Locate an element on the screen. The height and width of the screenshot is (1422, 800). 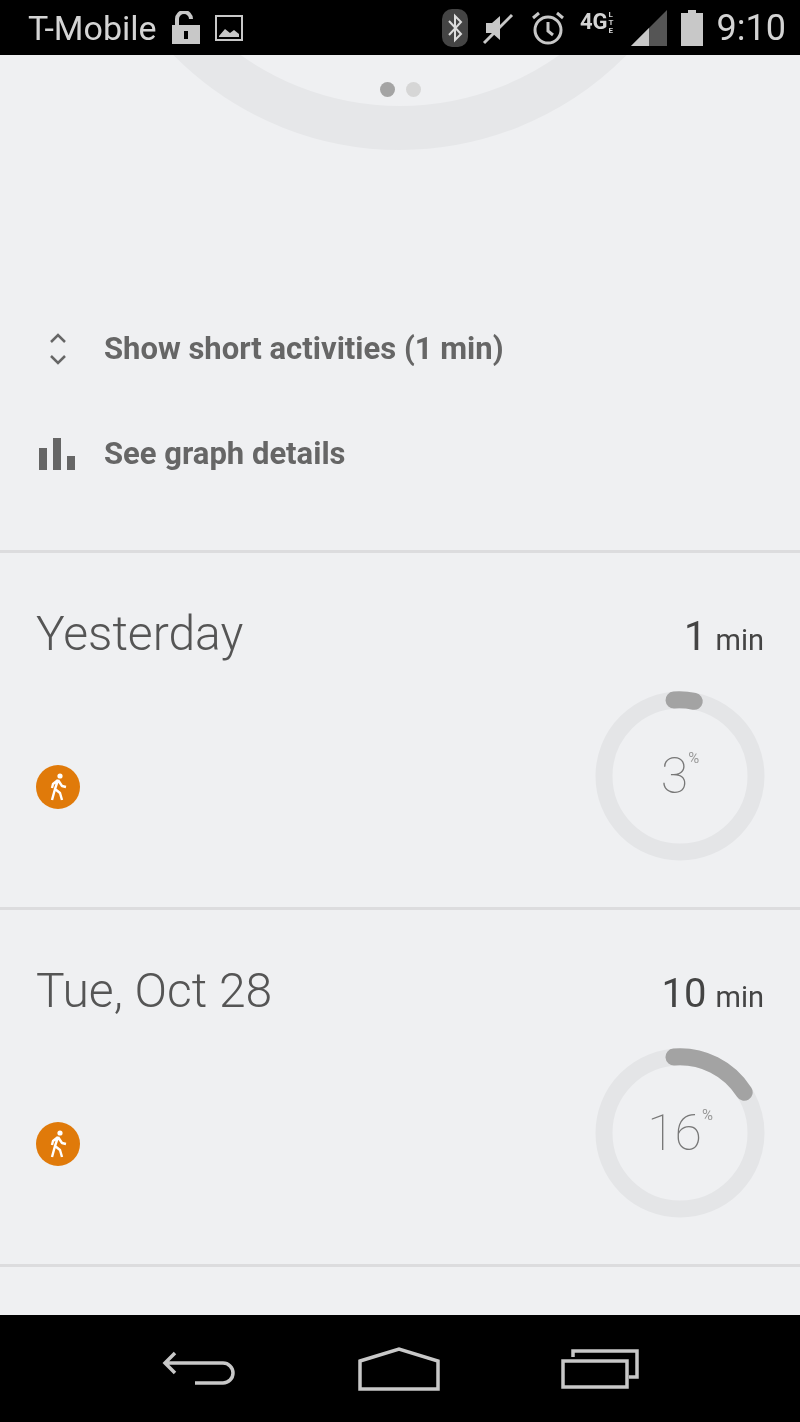
day-title: Yesterday is located at coordinates (140, 633).